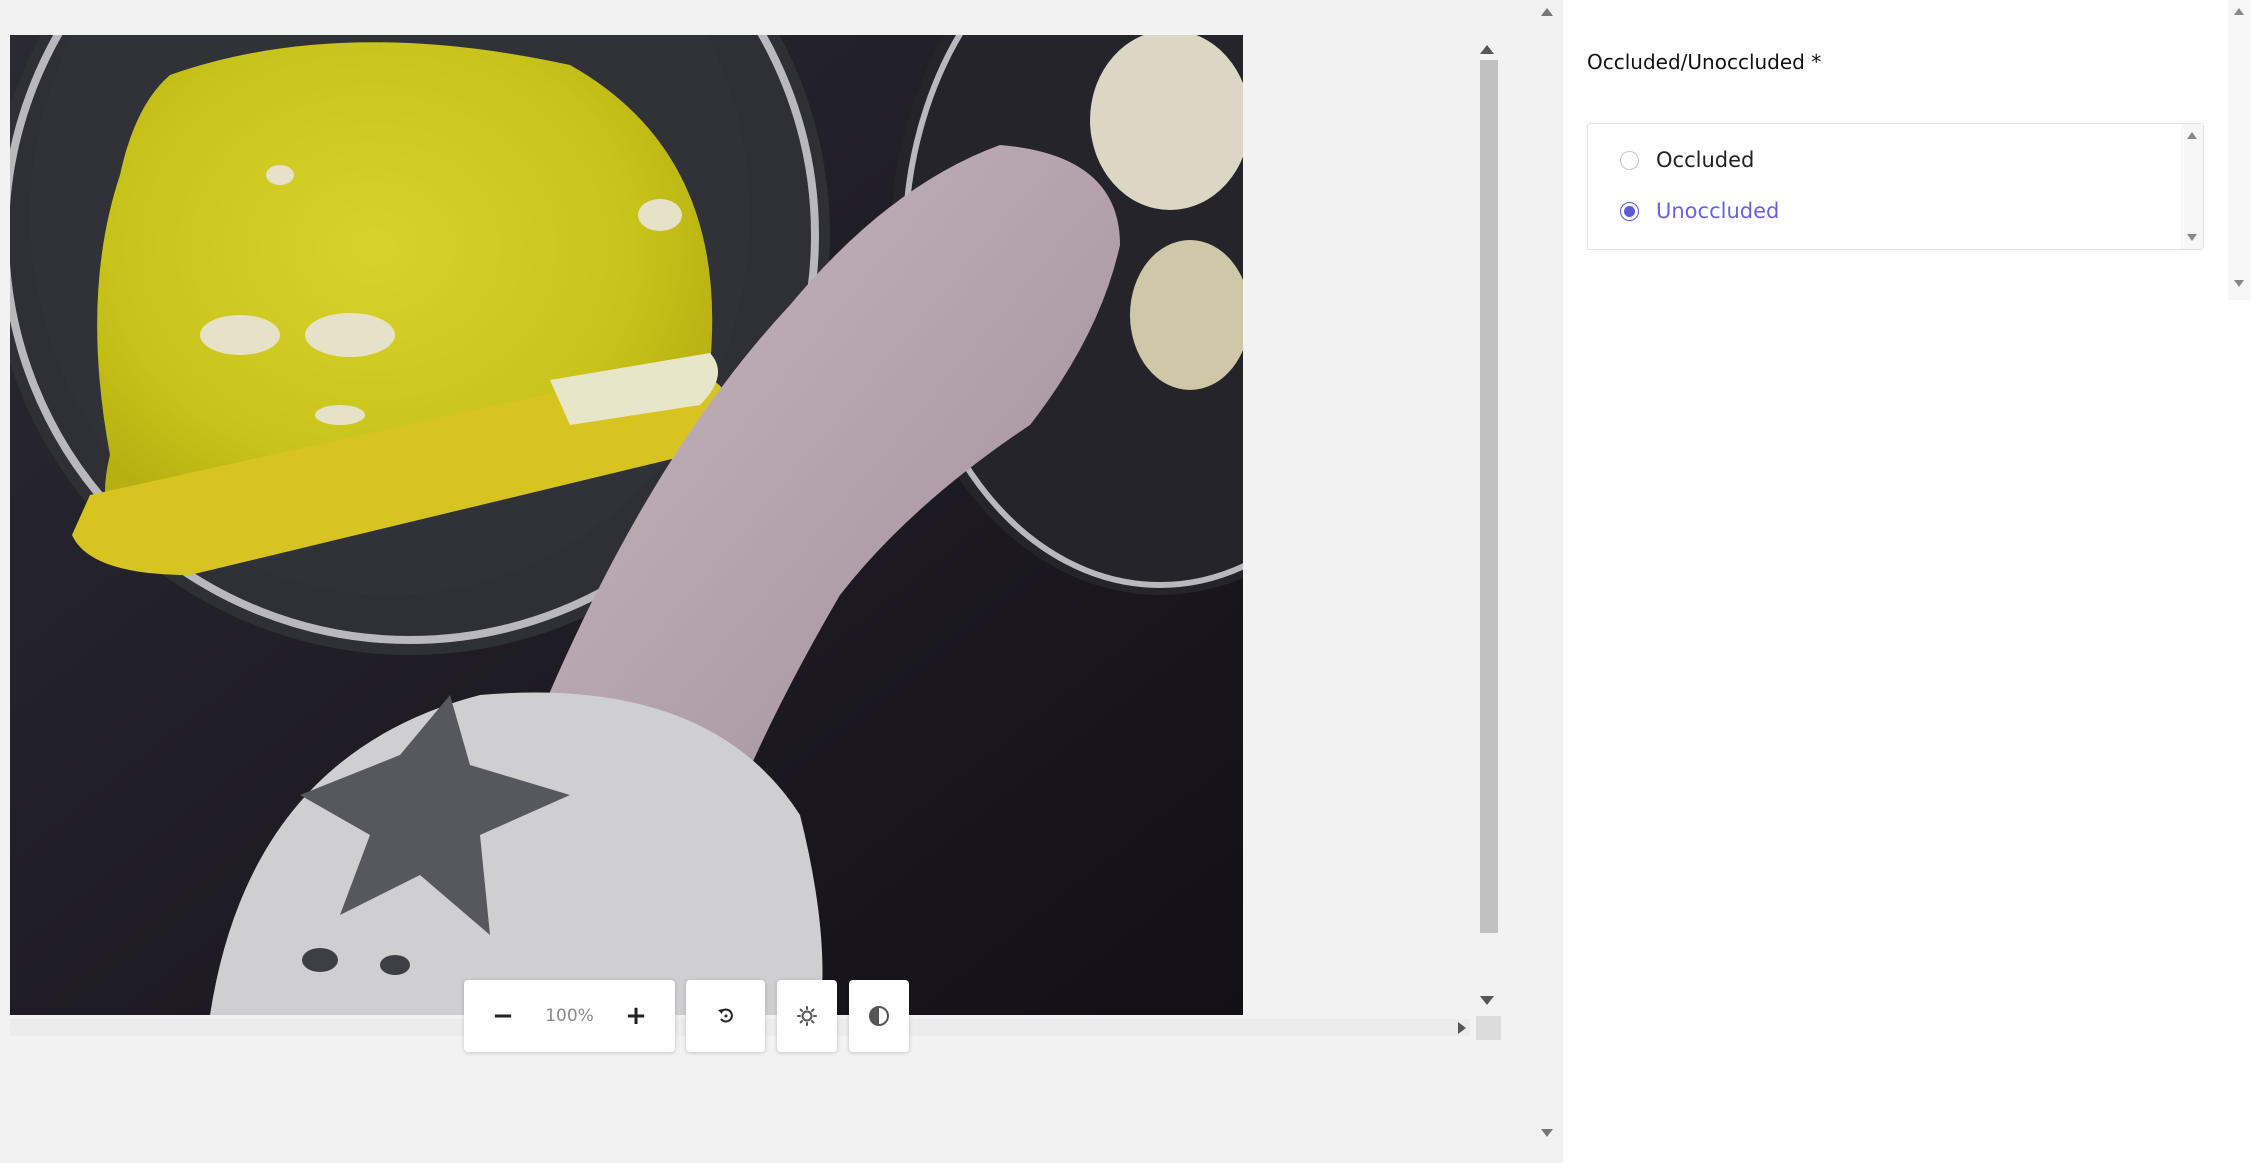 The image size is (2251, 1163). Describe the element at coordinates (1718, 211) in the screenshot. I see `option-label: Unoccluded` at that location.